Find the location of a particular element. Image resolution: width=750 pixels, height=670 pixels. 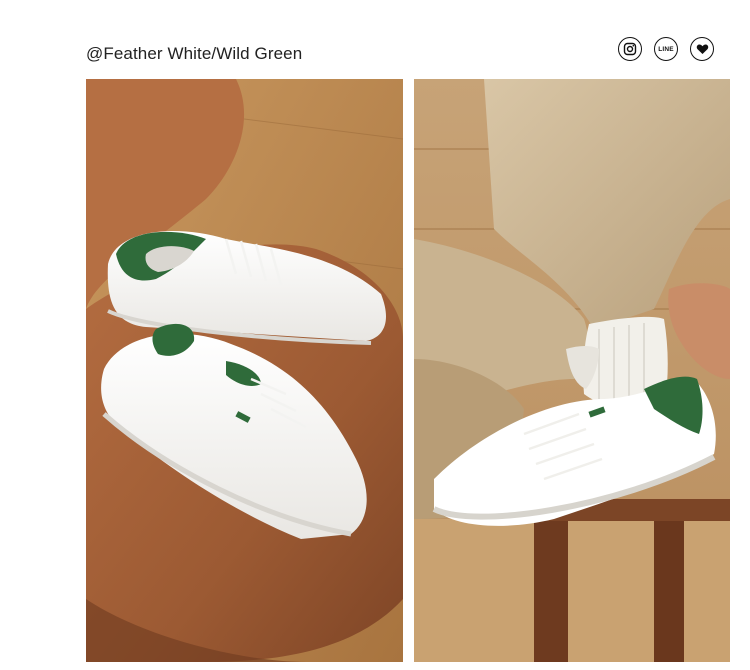

page-title: @Feather White/Wild Green is located at coordinates (194, 53).